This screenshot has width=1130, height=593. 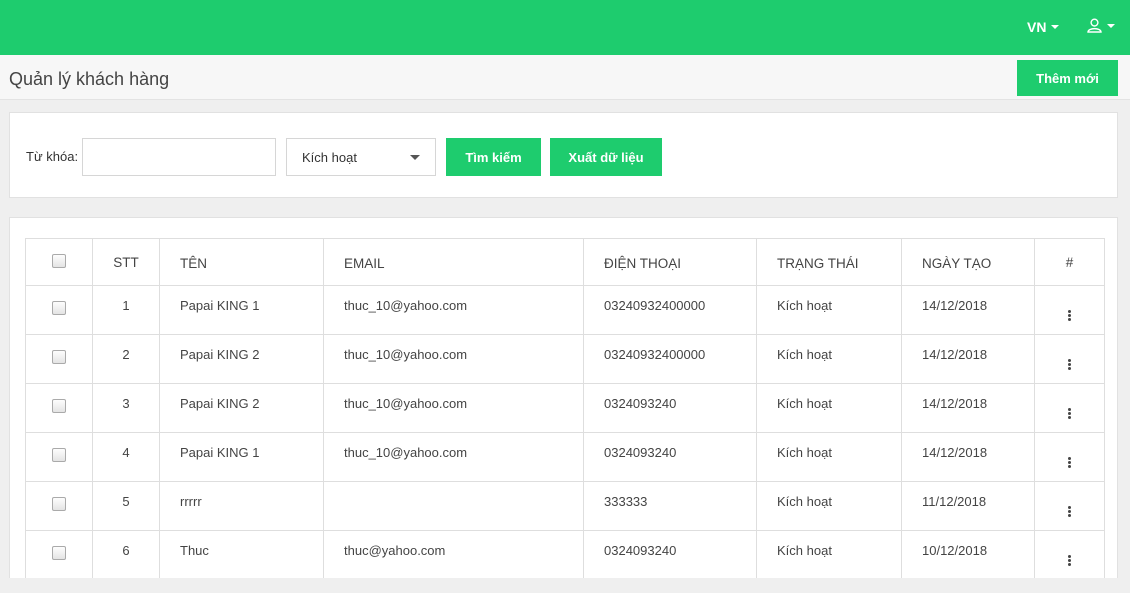 I want to click on row-stt: 2, so click(x=126, y=359).